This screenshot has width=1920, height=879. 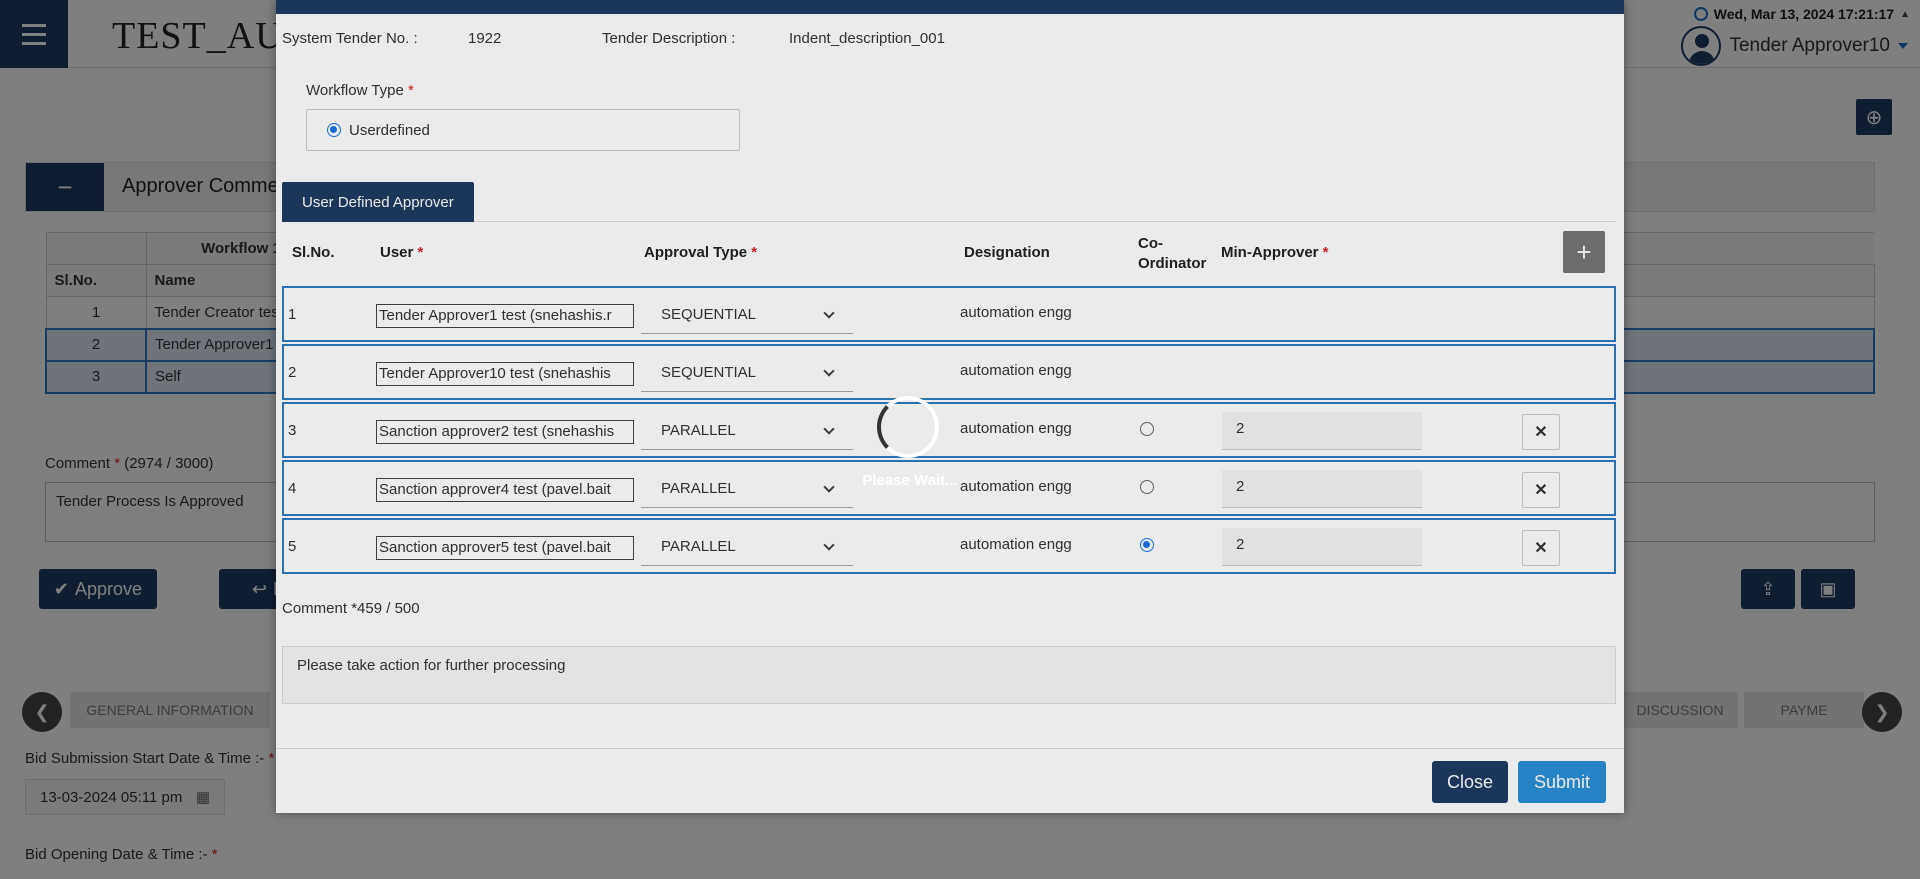 I want to click on row-sl: 4, so click(x=292, y=488).